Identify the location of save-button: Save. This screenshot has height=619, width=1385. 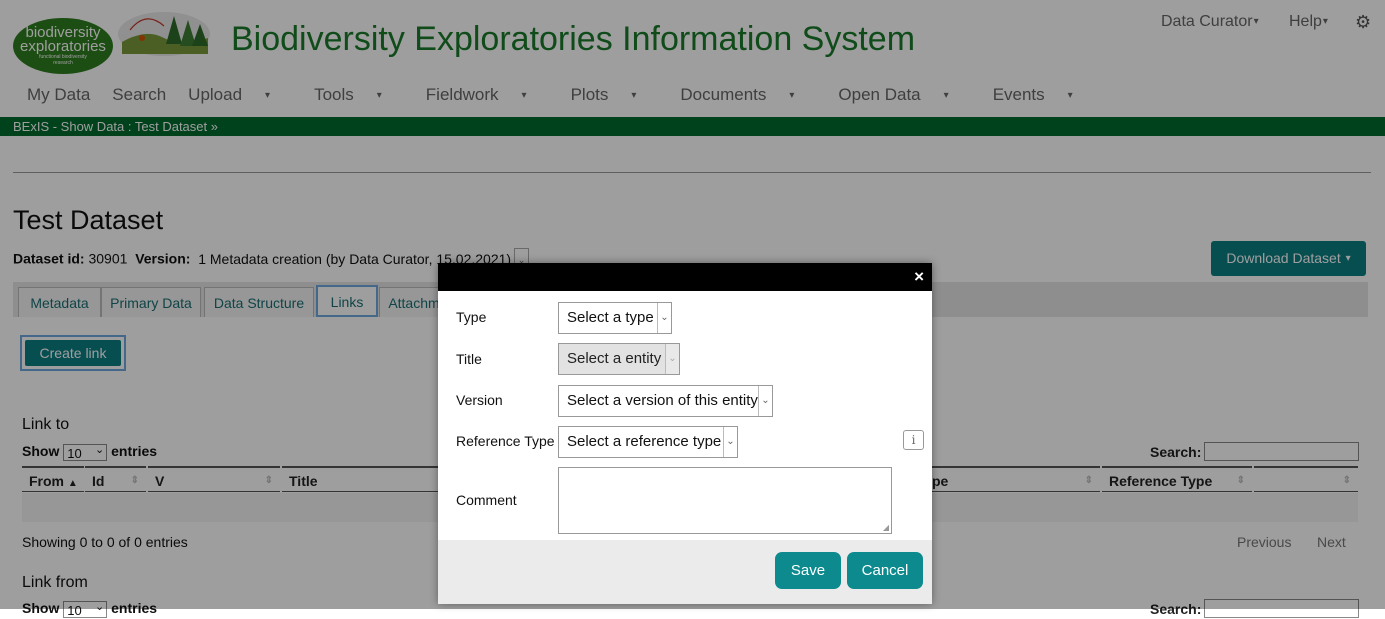
(808, 570).